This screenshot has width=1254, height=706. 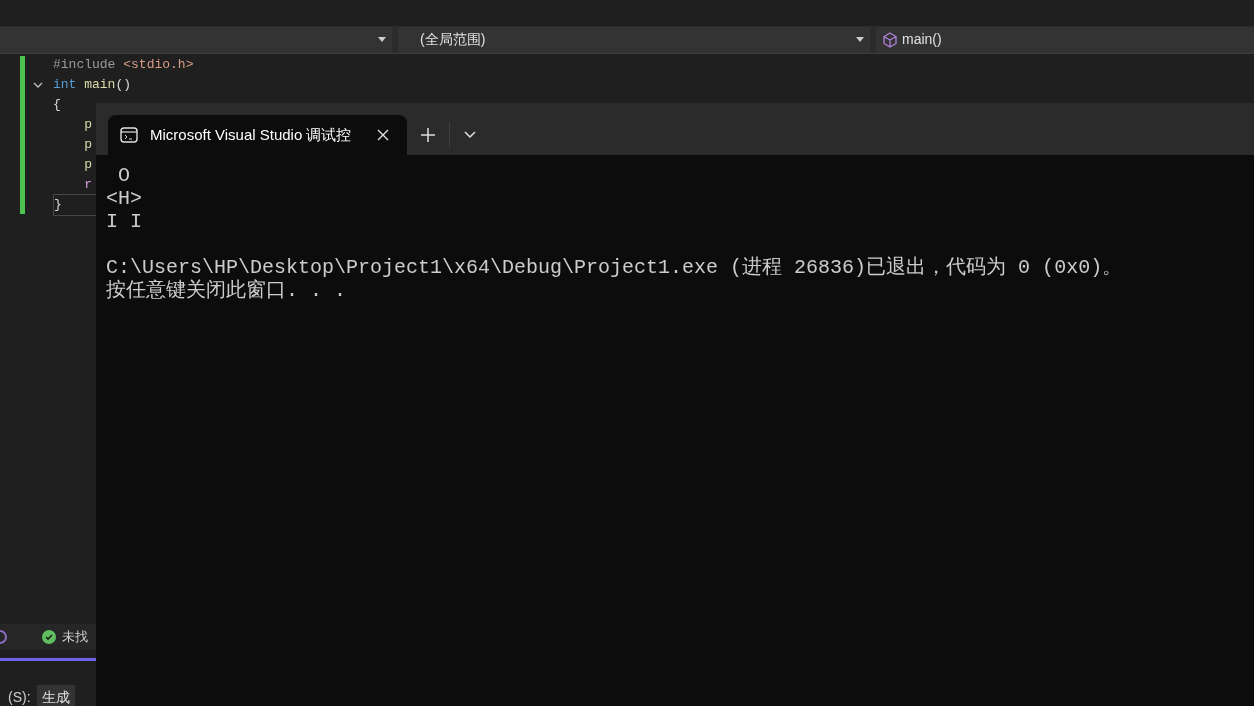 I want to click on console-output-line: <H>, so click(x=124, y=198).